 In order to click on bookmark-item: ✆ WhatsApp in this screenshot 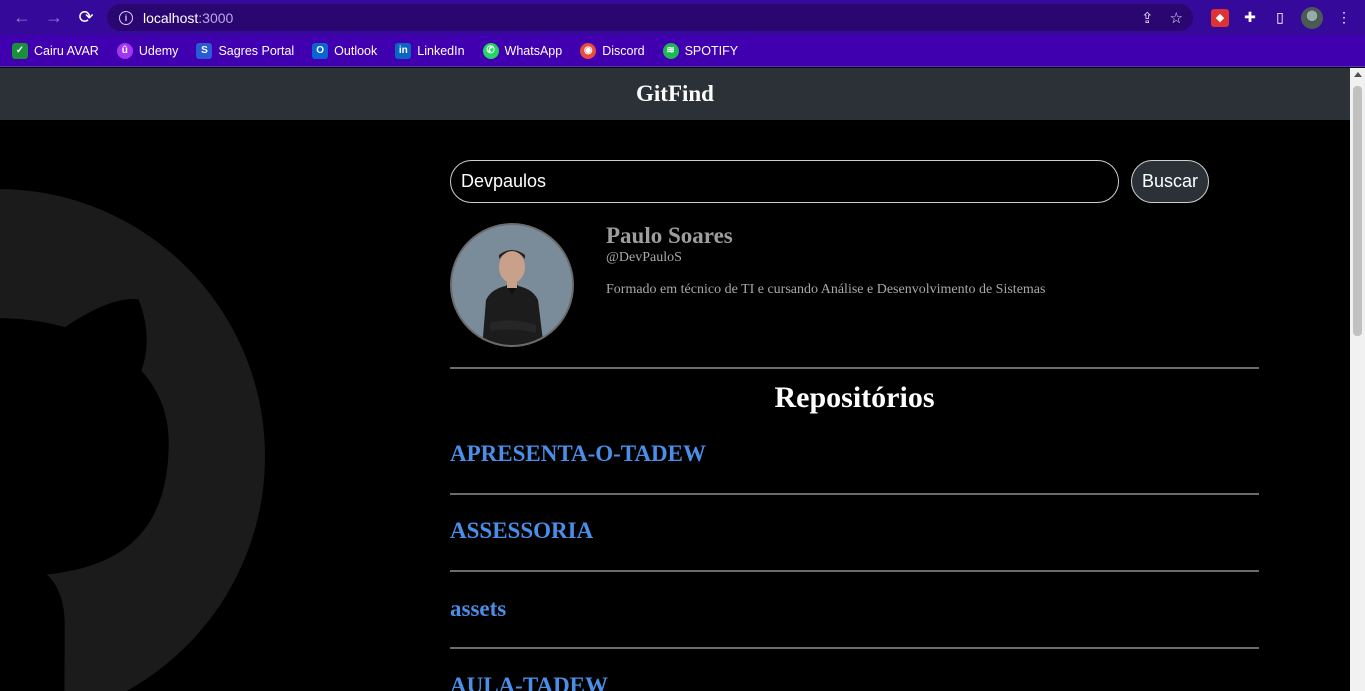, I will do `click(522, 50)`.